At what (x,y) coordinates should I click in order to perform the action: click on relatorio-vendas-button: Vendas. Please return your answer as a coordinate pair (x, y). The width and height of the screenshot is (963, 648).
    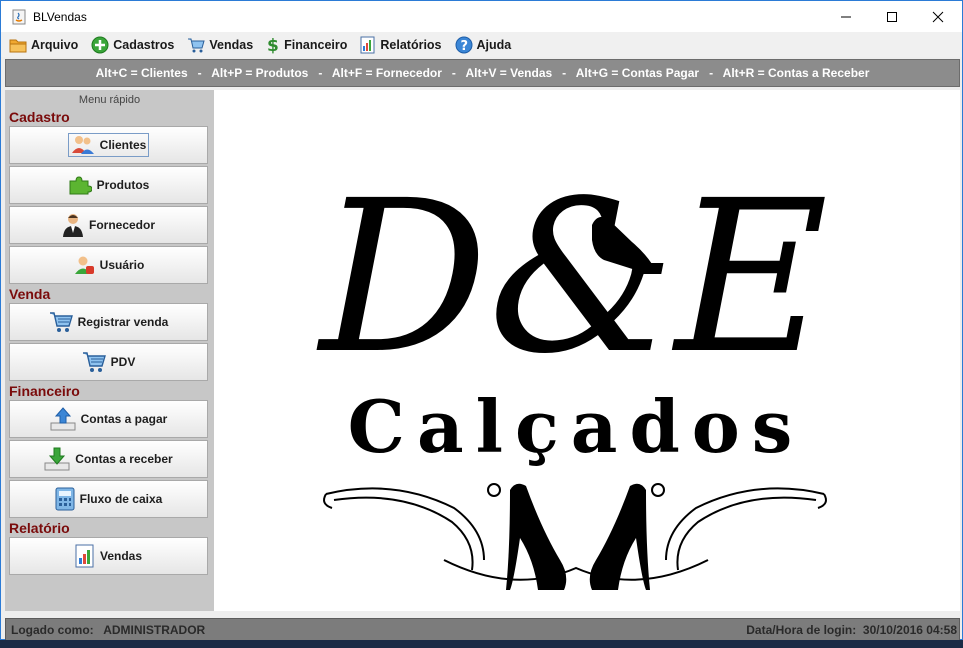
    Looking at the image, I should click on (108, 556).